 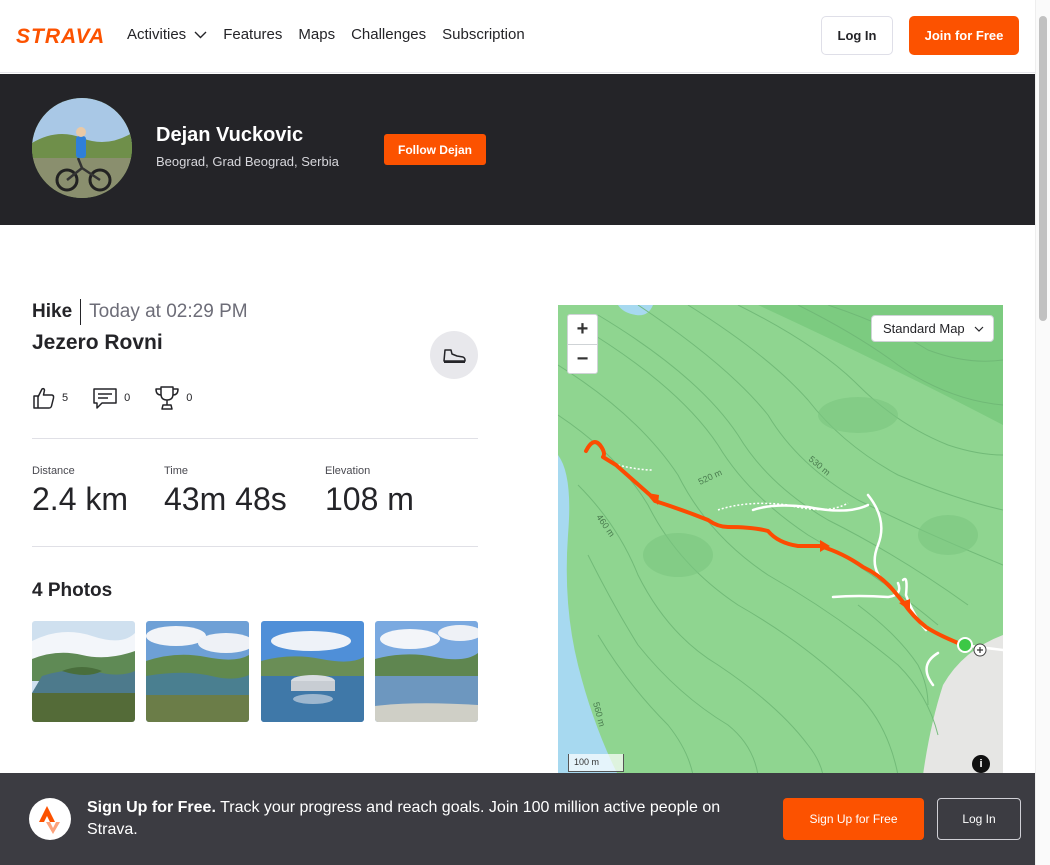 I want to click on page-scrollbar, so click(x=1042, y=432).